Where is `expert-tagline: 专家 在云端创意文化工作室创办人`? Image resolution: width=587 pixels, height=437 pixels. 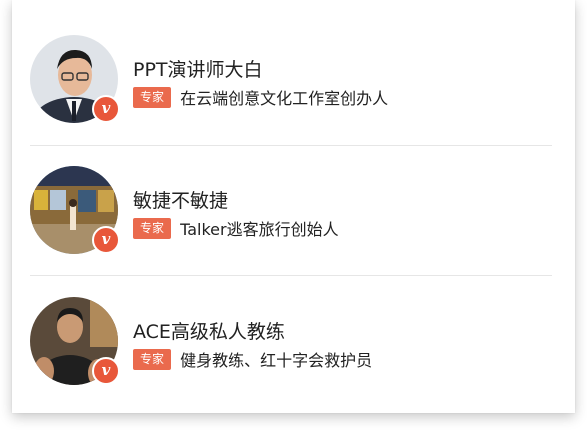
expert-tagline: 专家 在云端创意文化工作室创办人 is located at coordinates (260, 97).